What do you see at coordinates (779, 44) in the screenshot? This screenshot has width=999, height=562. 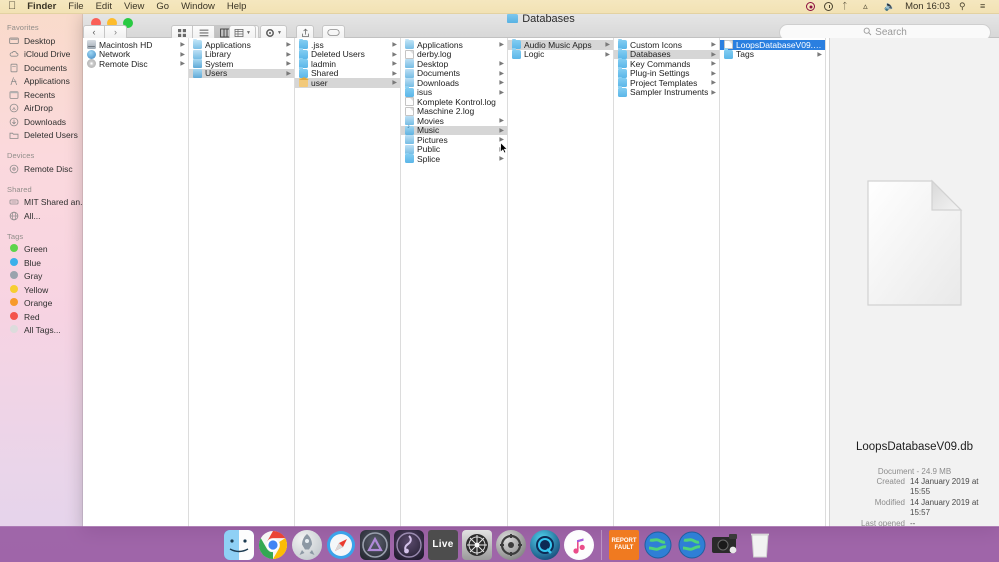 I see `row-label: LoopsDatabaseV09.db` at bounding box center [779, 44].